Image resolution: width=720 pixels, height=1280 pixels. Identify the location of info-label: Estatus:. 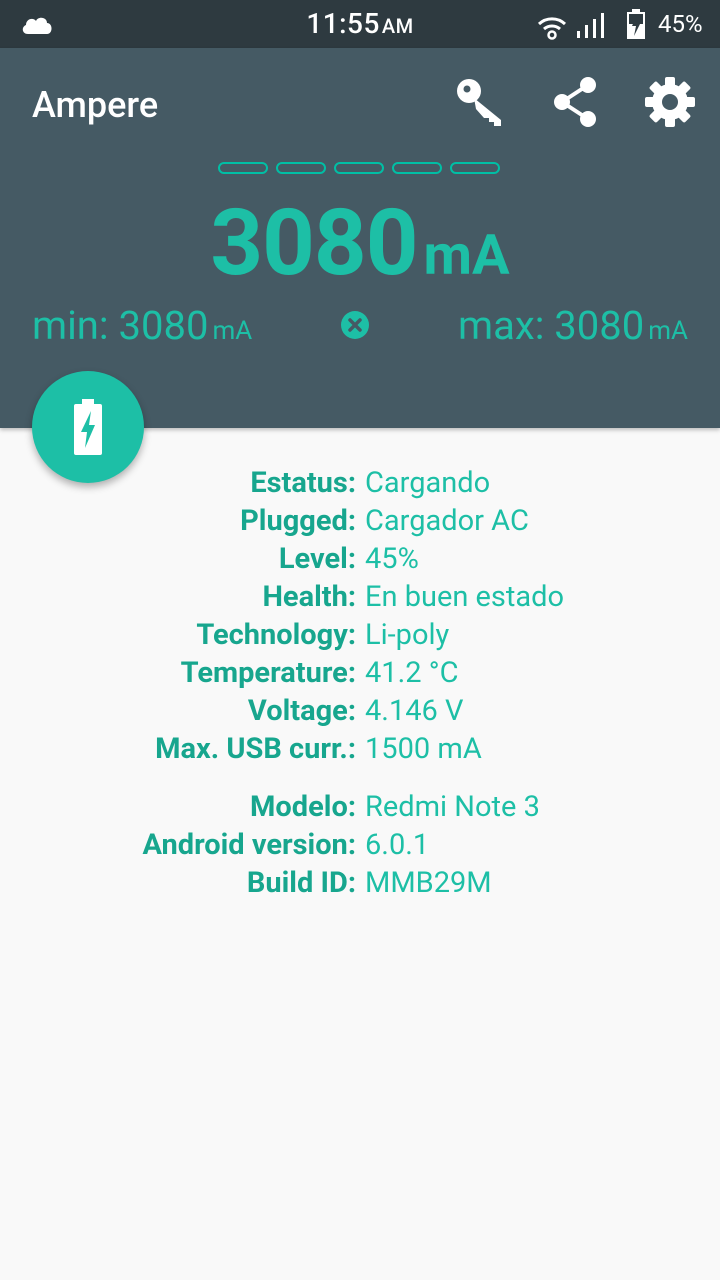
(303, 483).